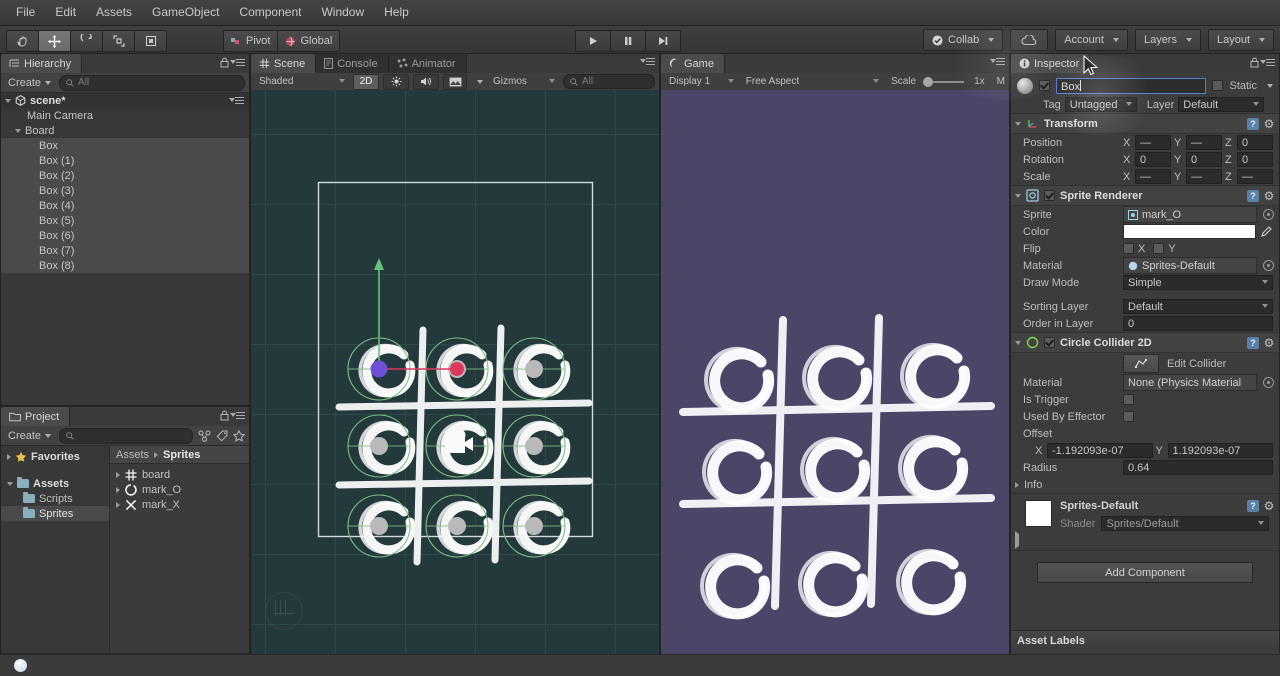  Describe the element at coordinates (1128, 248) in the screenshot. I see `flip-x-checkbox` at that location.